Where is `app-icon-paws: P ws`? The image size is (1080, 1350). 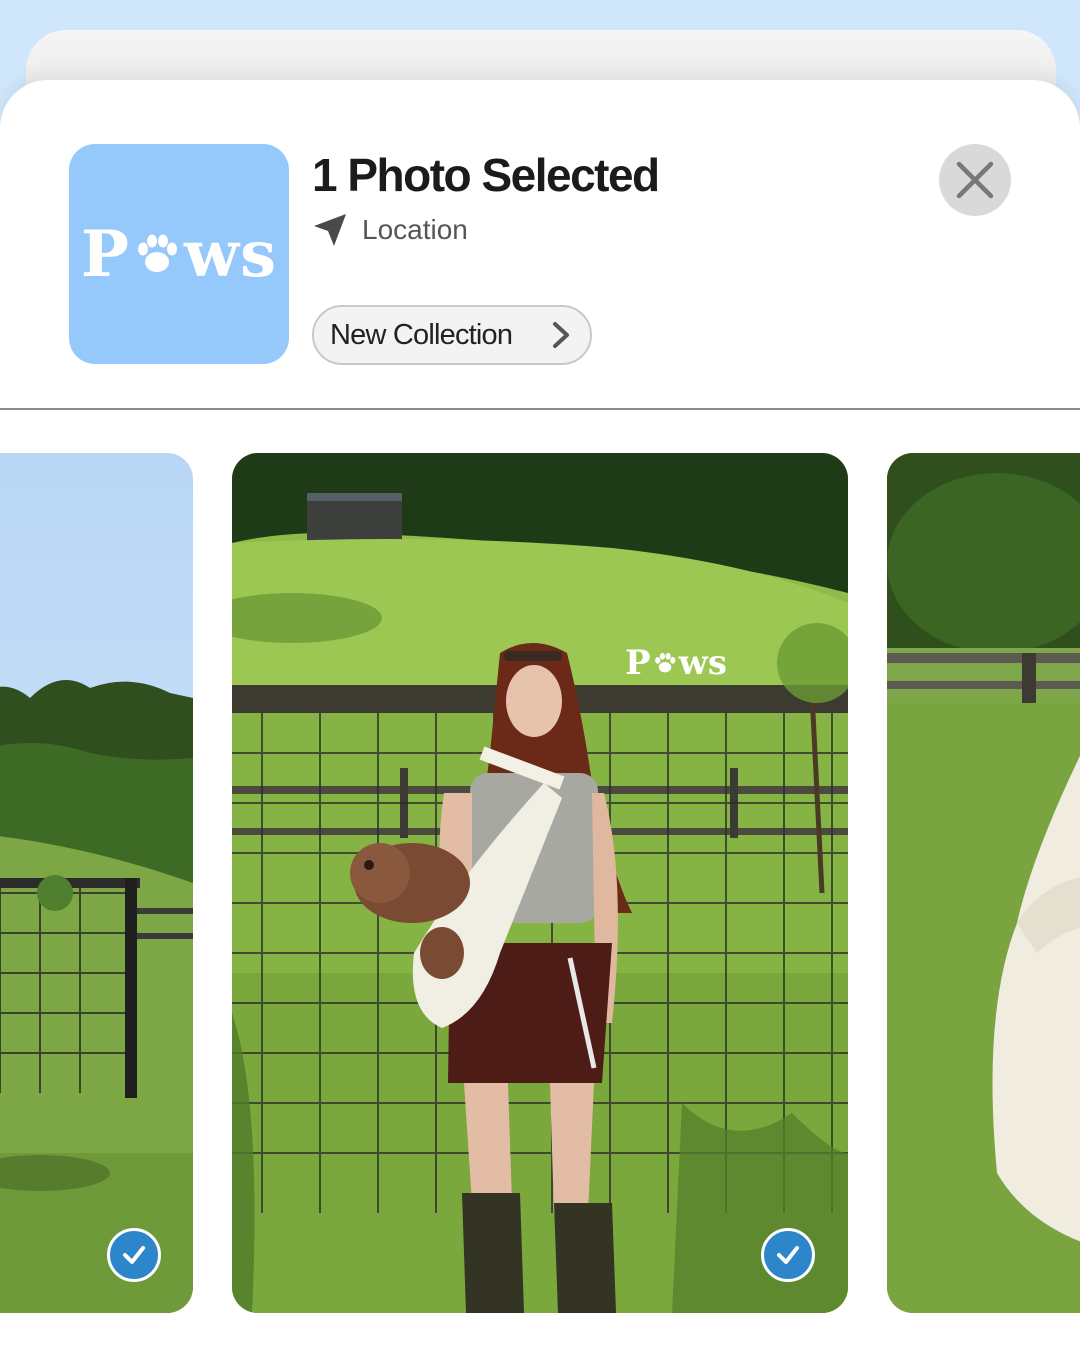
app-icon-paws: P ws is located at coordinates (179, 254).